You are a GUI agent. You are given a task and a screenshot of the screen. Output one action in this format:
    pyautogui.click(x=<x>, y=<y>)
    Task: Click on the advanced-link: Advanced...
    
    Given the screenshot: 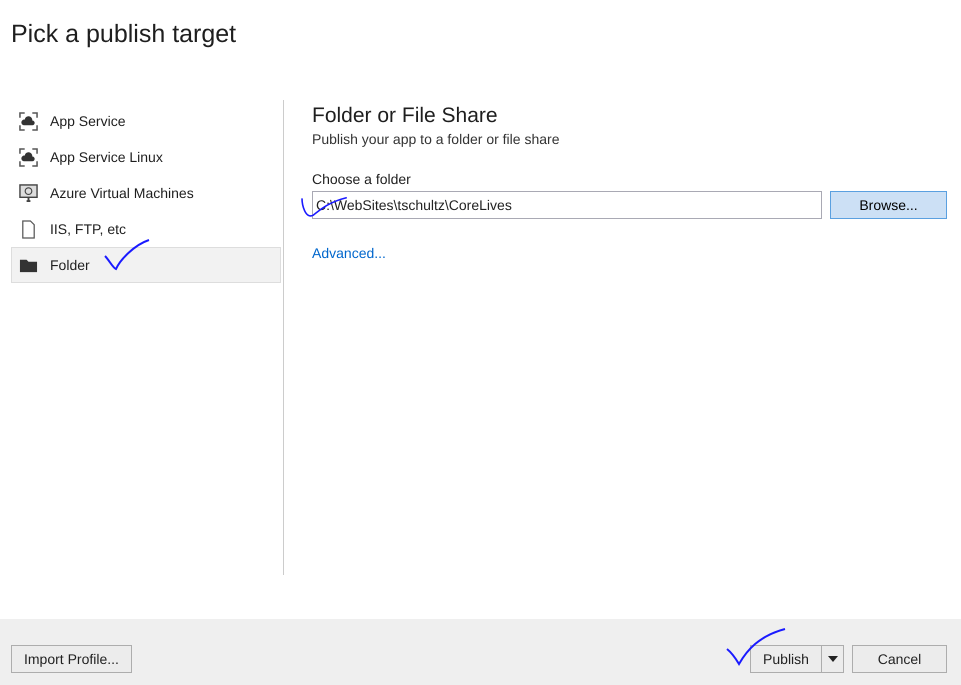 What is the action you would take?
    pyautogui.click(x=349, y=253)
    